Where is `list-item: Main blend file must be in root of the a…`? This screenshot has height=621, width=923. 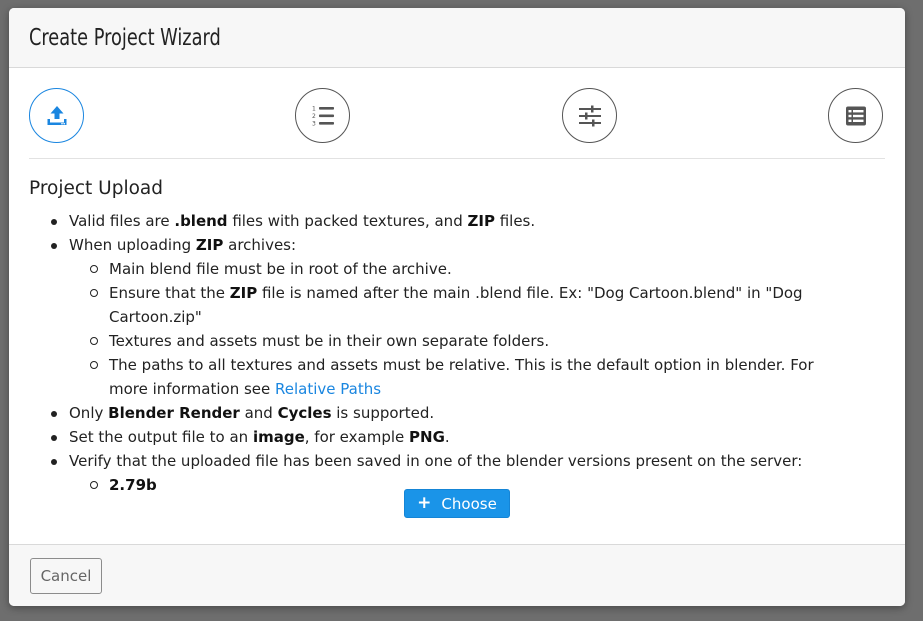
list-item: Main blend file must be in root of the a… is located at coordinates (479, 269).